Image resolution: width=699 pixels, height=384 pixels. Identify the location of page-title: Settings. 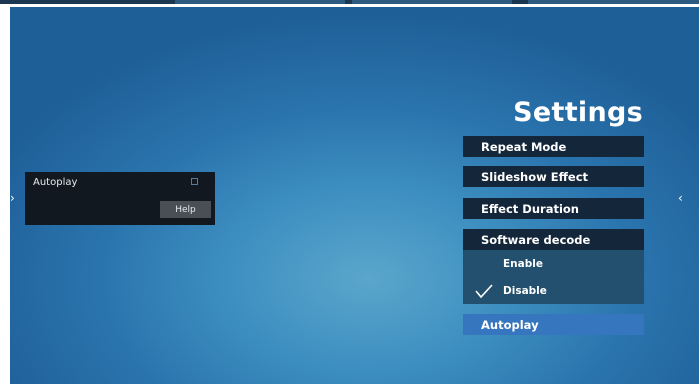
(578, 112).